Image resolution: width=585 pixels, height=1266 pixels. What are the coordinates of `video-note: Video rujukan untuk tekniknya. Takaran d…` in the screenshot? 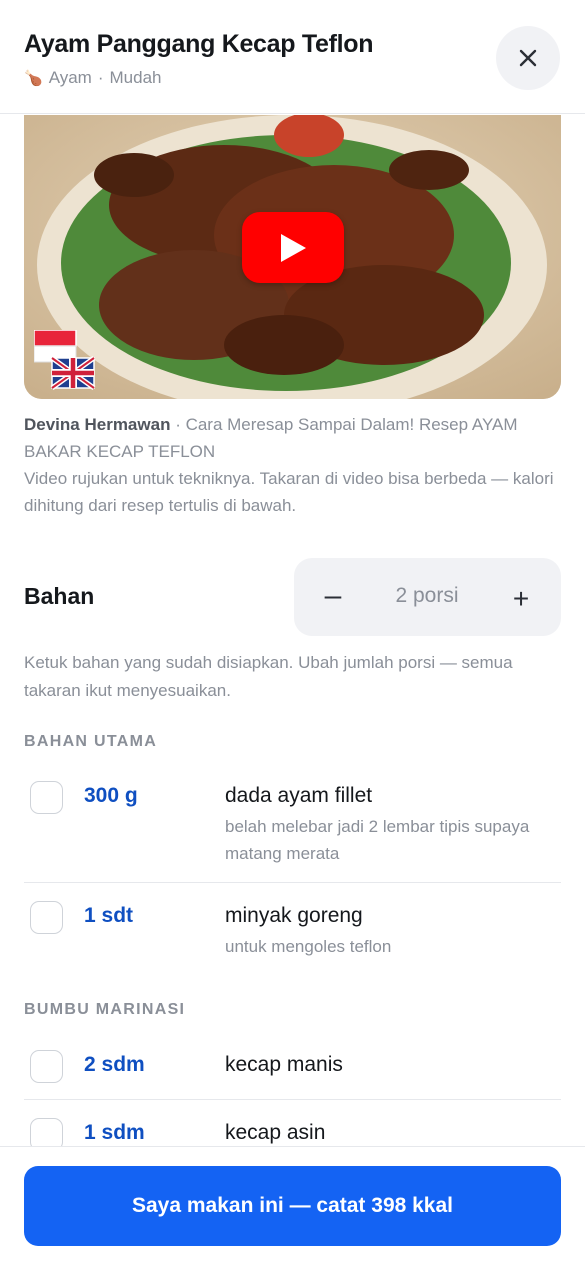 It's located at (289, 492).